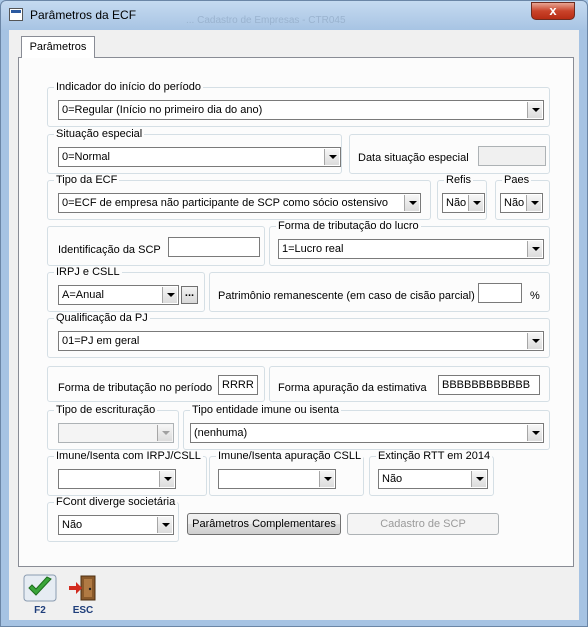 The image size is (588, 627). I want to click on group-tipo-escrituracao: Tipo de escrituração, so click(113, 427).